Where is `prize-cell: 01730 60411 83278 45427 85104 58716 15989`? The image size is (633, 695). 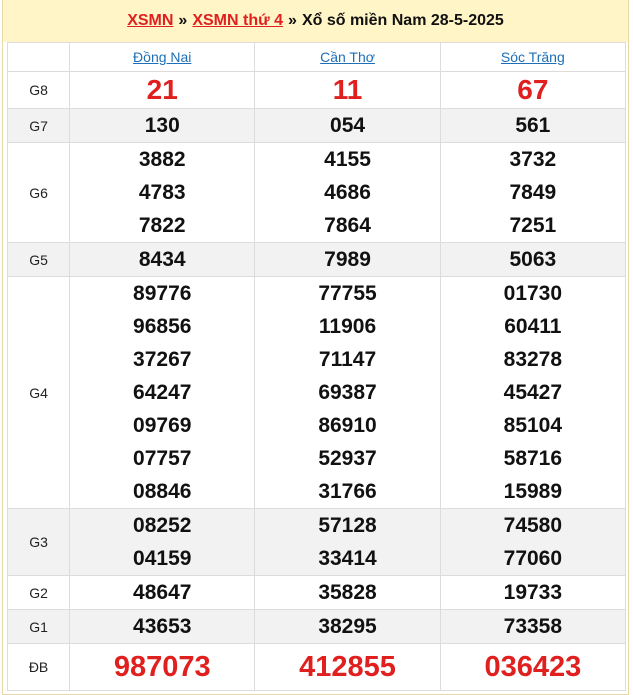 prize-cell: 01730 60411 83278 45427 85104 58716 15989 is located at coordinates (533, 392).